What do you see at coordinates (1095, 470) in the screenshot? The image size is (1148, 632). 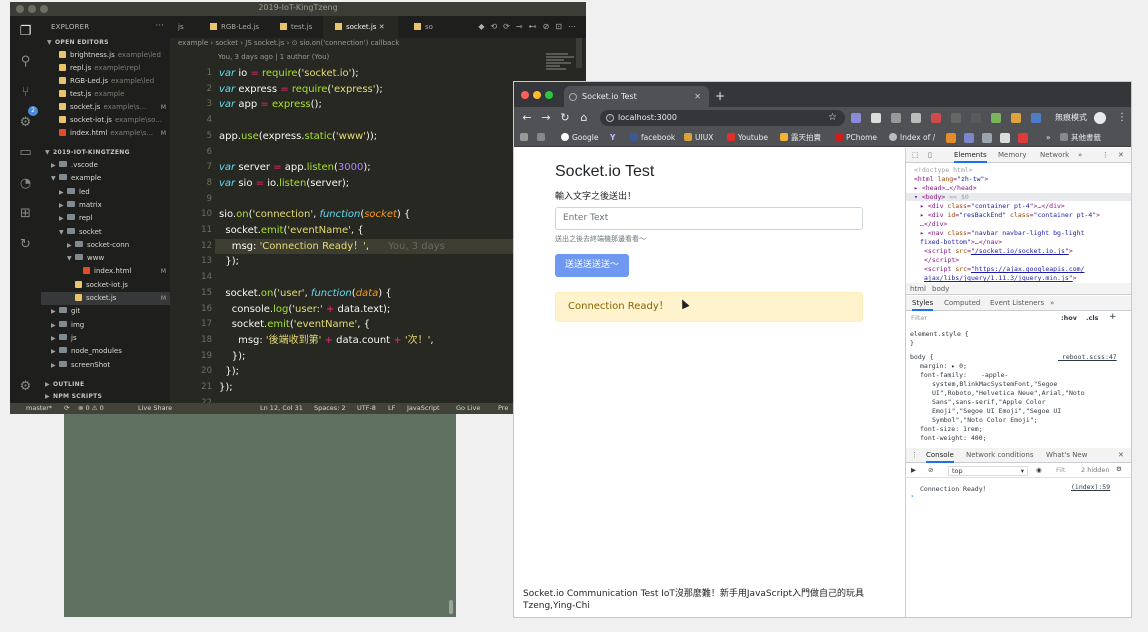 I see `hidden-count: 2 hidden` at bounding box center [1095, 470].